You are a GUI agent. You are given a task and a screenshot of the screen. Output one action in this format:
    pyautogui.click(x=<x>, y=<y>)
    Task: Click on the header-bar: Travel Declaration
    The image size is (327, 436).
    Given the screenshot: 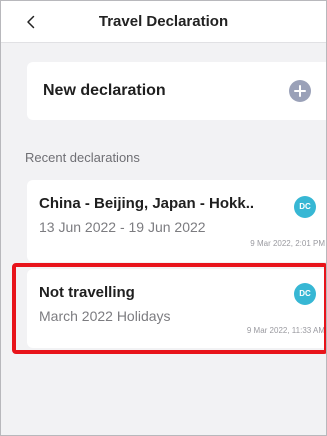 What is the action you would take?
    pyautogui.click(x=163, y=22)
    